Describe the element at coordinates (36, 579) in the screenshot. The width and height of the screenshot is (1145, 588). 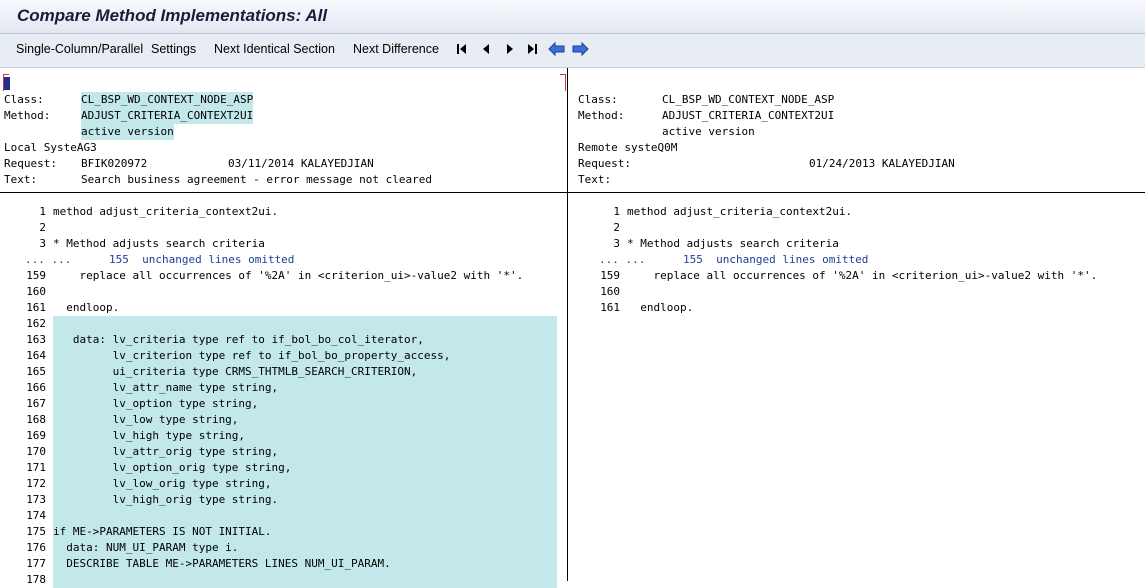
I see `line-number: 178` at that location.